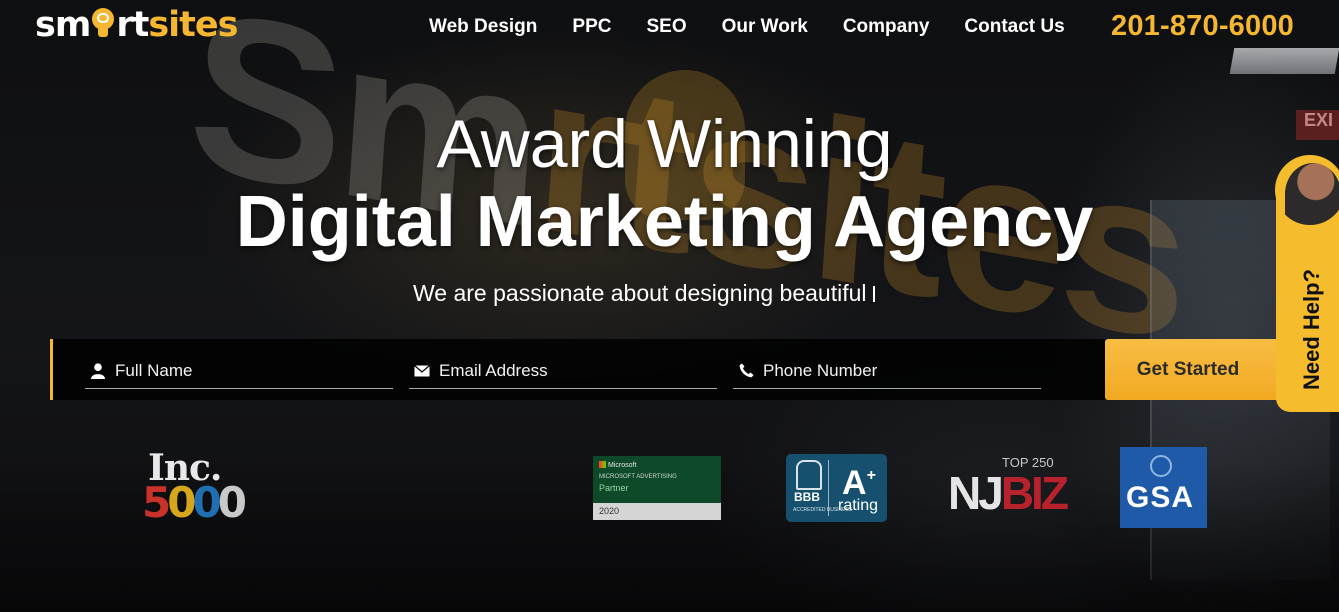 The image size is (1339, 612). I want to click on nav-our-work: Our Work, so click(765, 27).